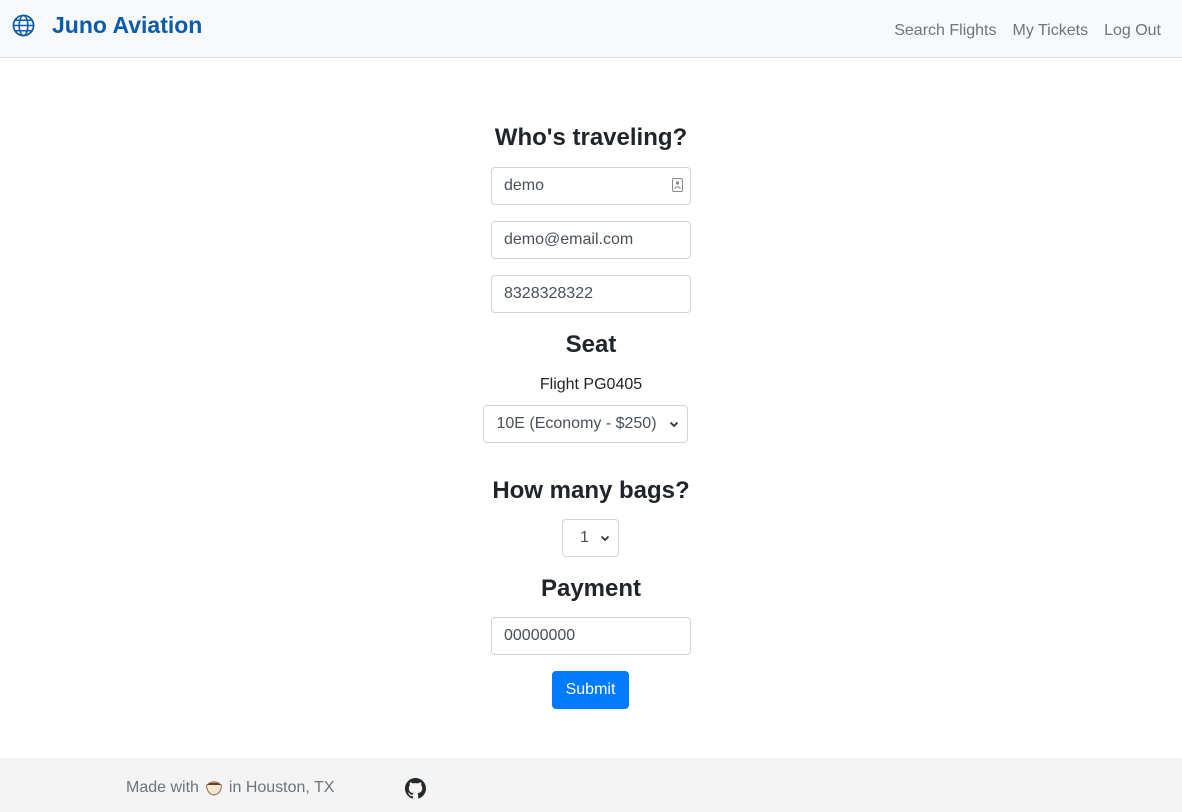  What do you see at coordinates (415, 788) in the screenshot?
I see `github-icon` at bounding box center [415, 788].